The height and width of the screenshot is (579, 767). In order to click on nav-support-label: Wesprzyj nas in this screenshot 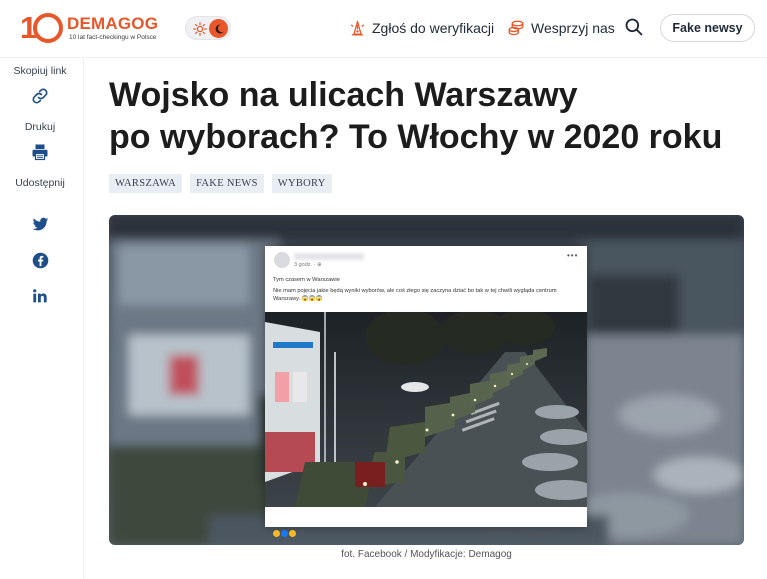, I will do `click(573, 28)`.